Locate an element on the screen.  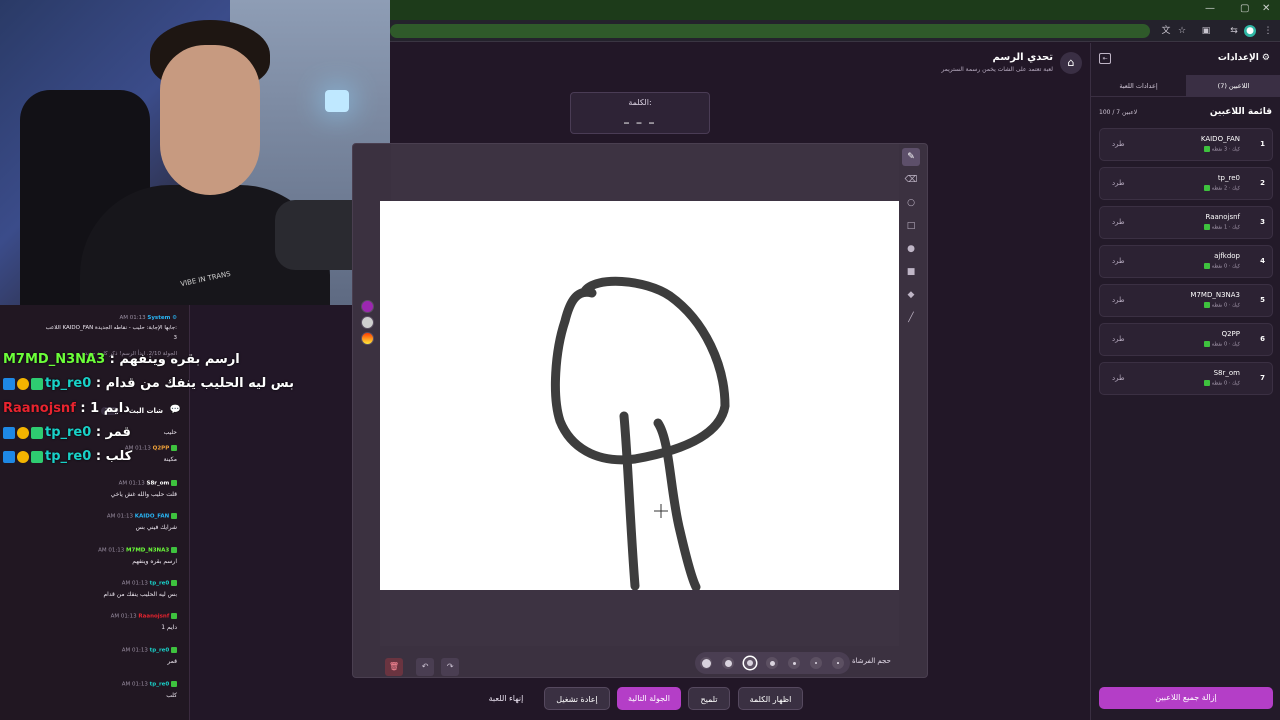
trash-icon: 🗑 is located at coordinates (394, 667).